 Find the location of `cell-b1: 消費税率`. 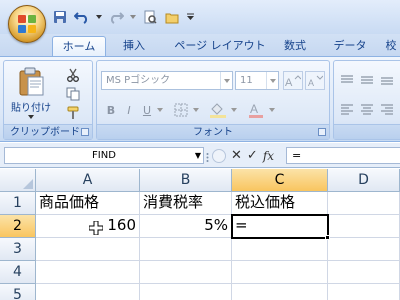

cell-b1: 消費税率 is located at coordinates (186, 203).